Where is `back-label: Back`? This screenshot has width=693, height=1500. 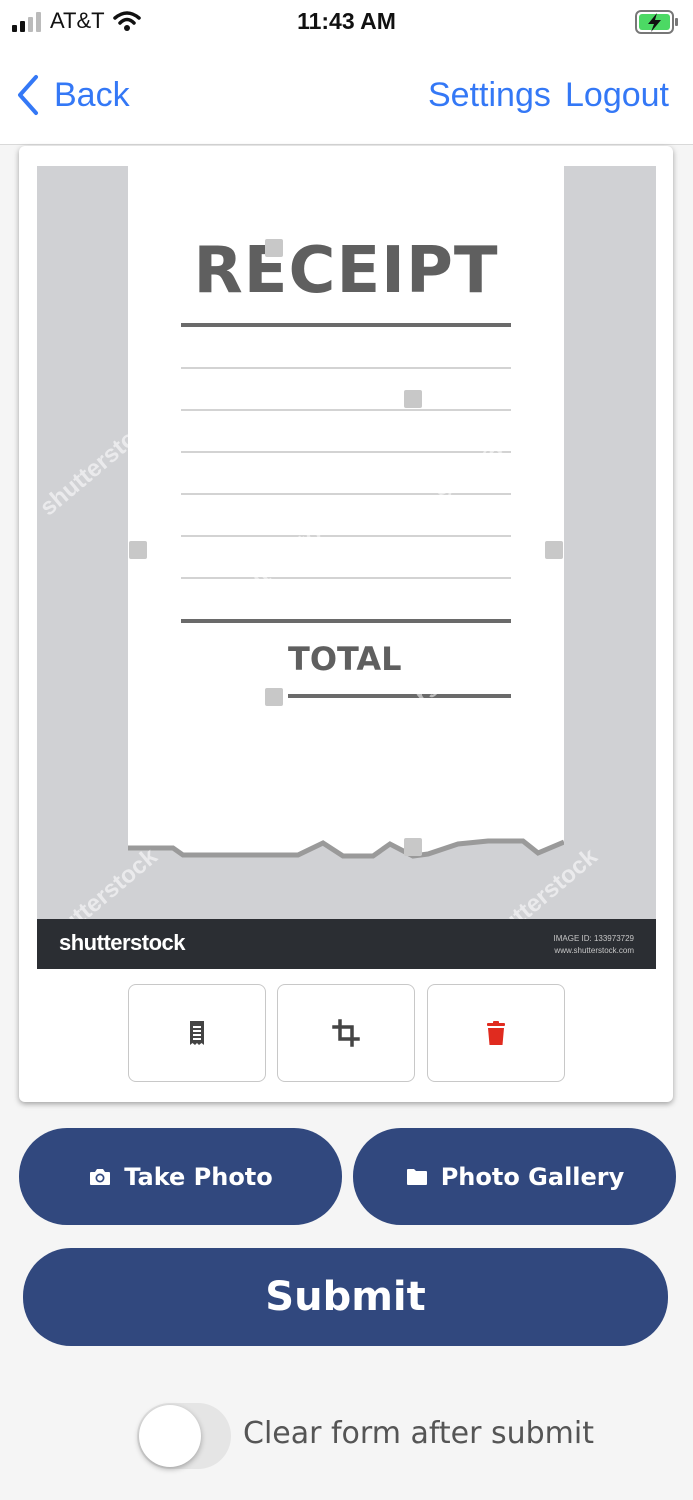
back-label: Back is located at coordinates (92, 94).